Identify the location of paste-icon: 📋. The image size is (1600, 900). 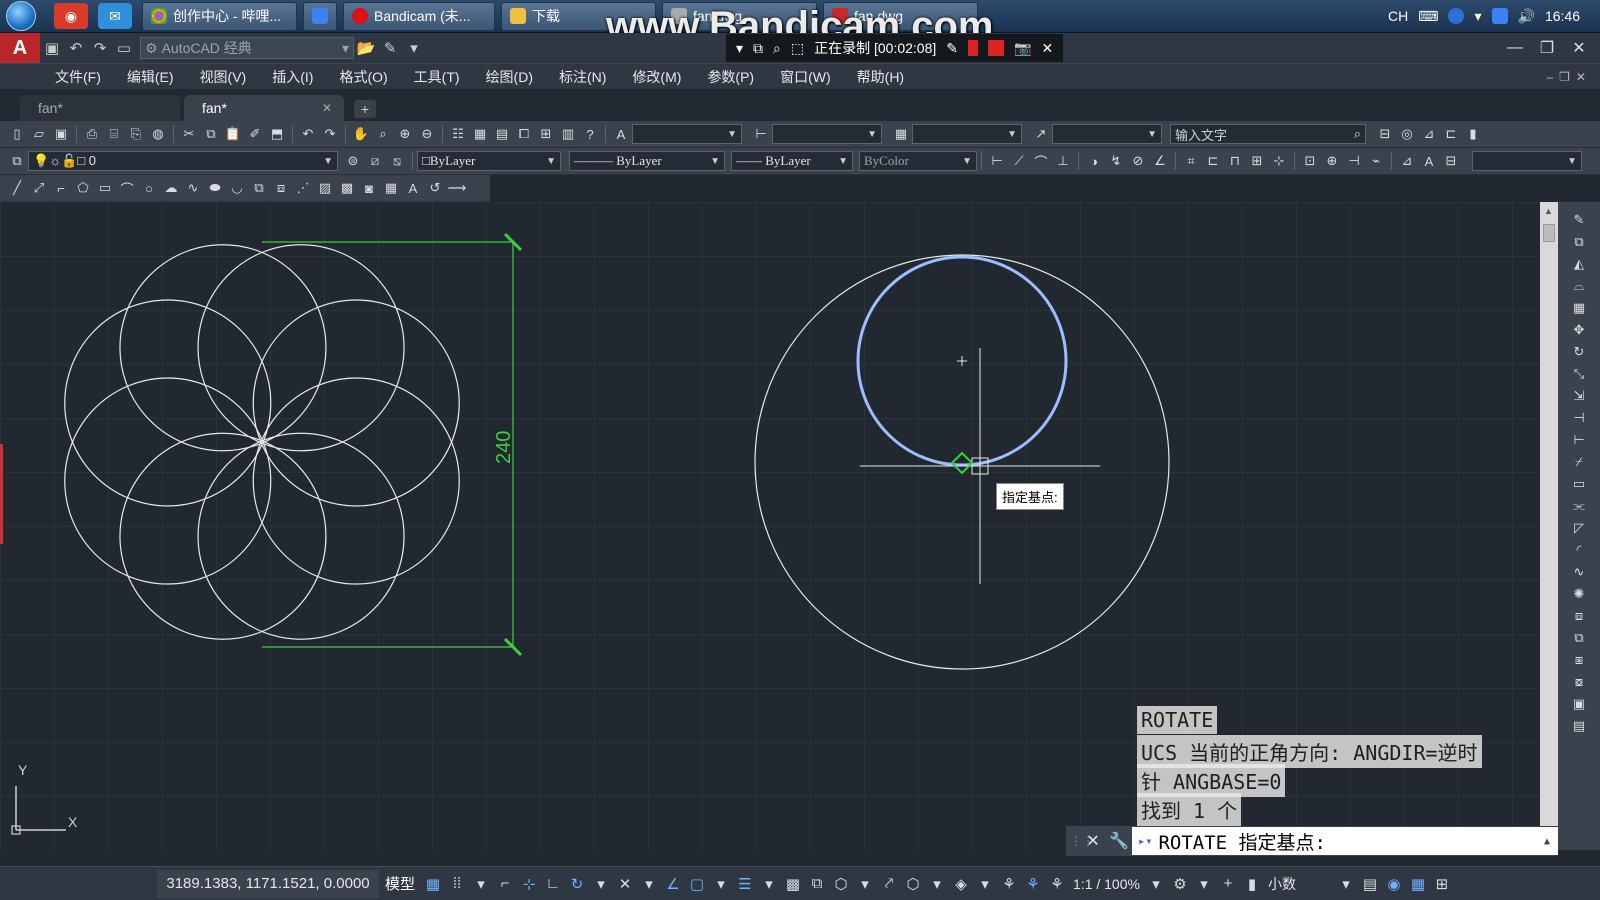
(233, 134).